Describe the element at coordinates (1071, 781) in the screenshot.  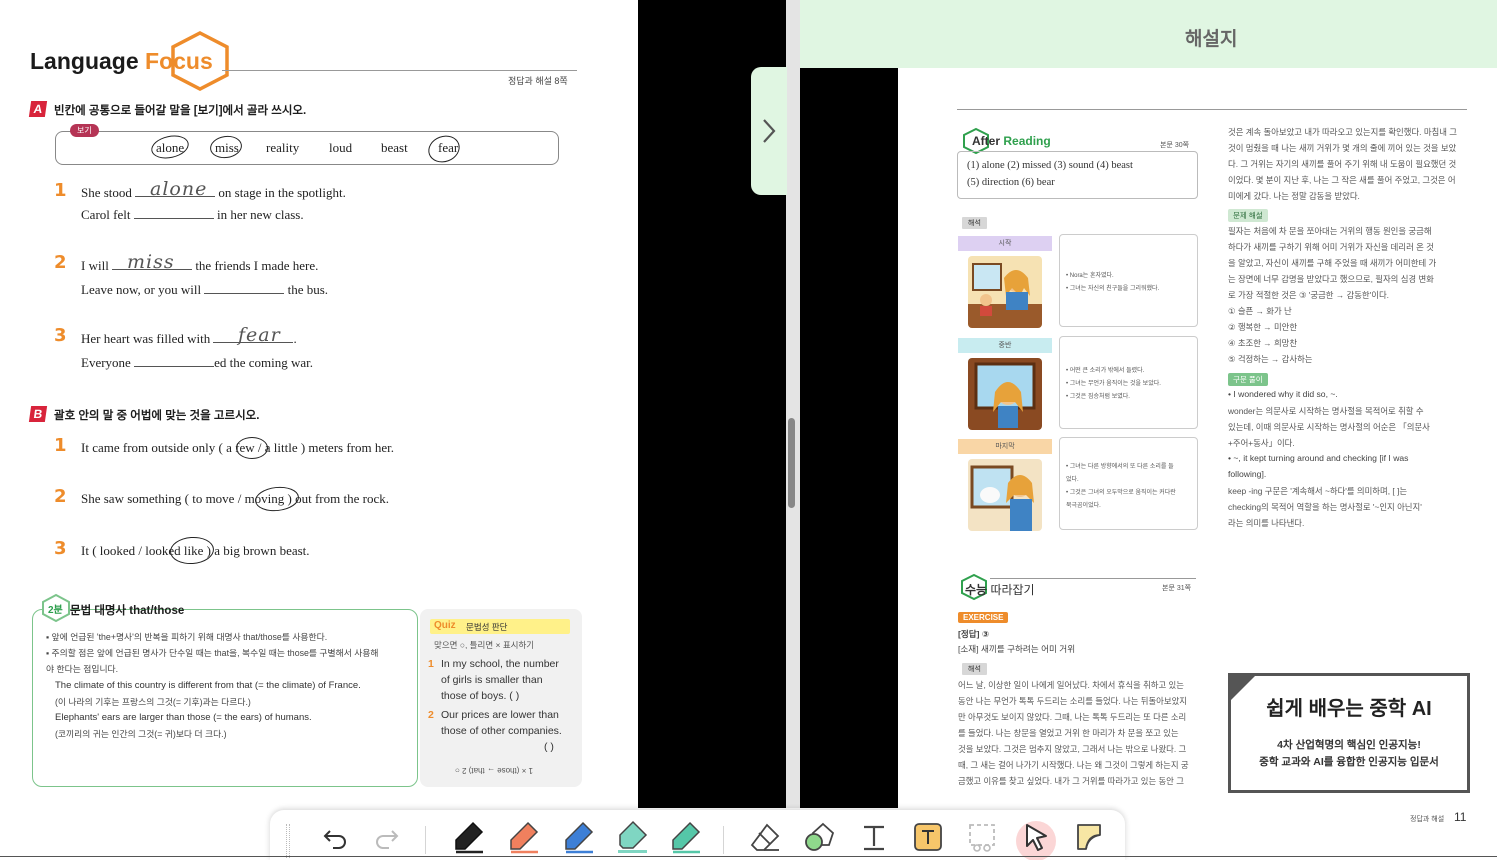
I see `translation-line: 금했고 이유를 찾고 싶었다. 내가 그 거위를 따라가고 있는 동안 그` at that location.